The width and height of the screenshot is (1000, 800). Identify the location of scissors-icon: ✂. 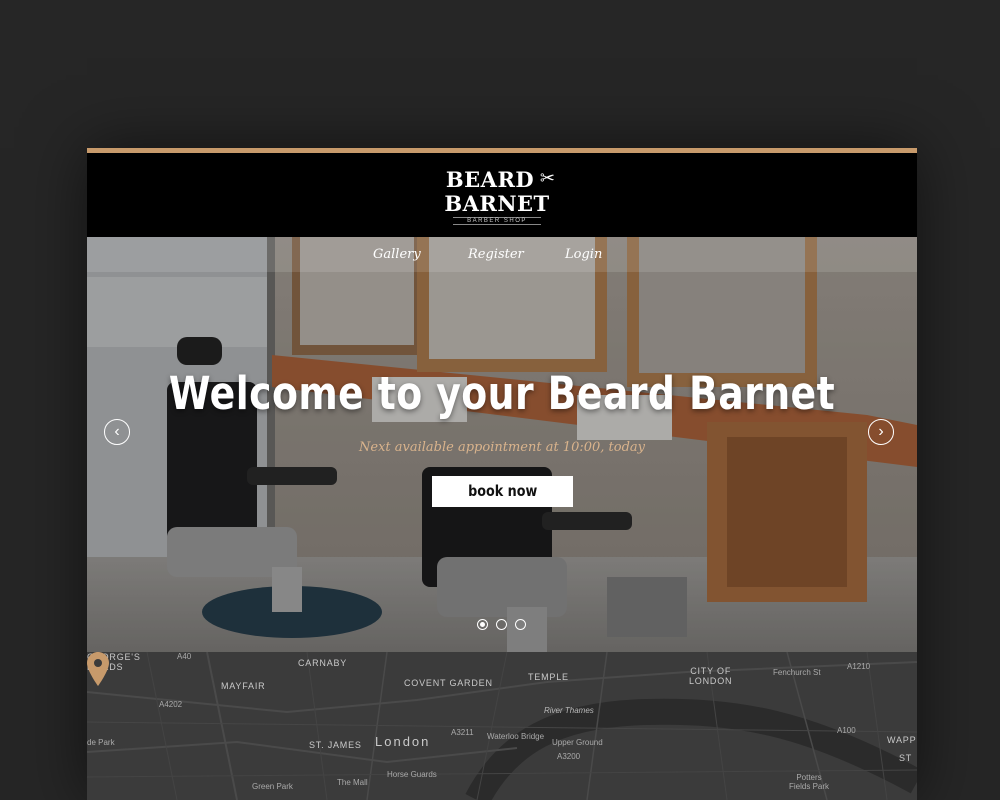
(547, 178).